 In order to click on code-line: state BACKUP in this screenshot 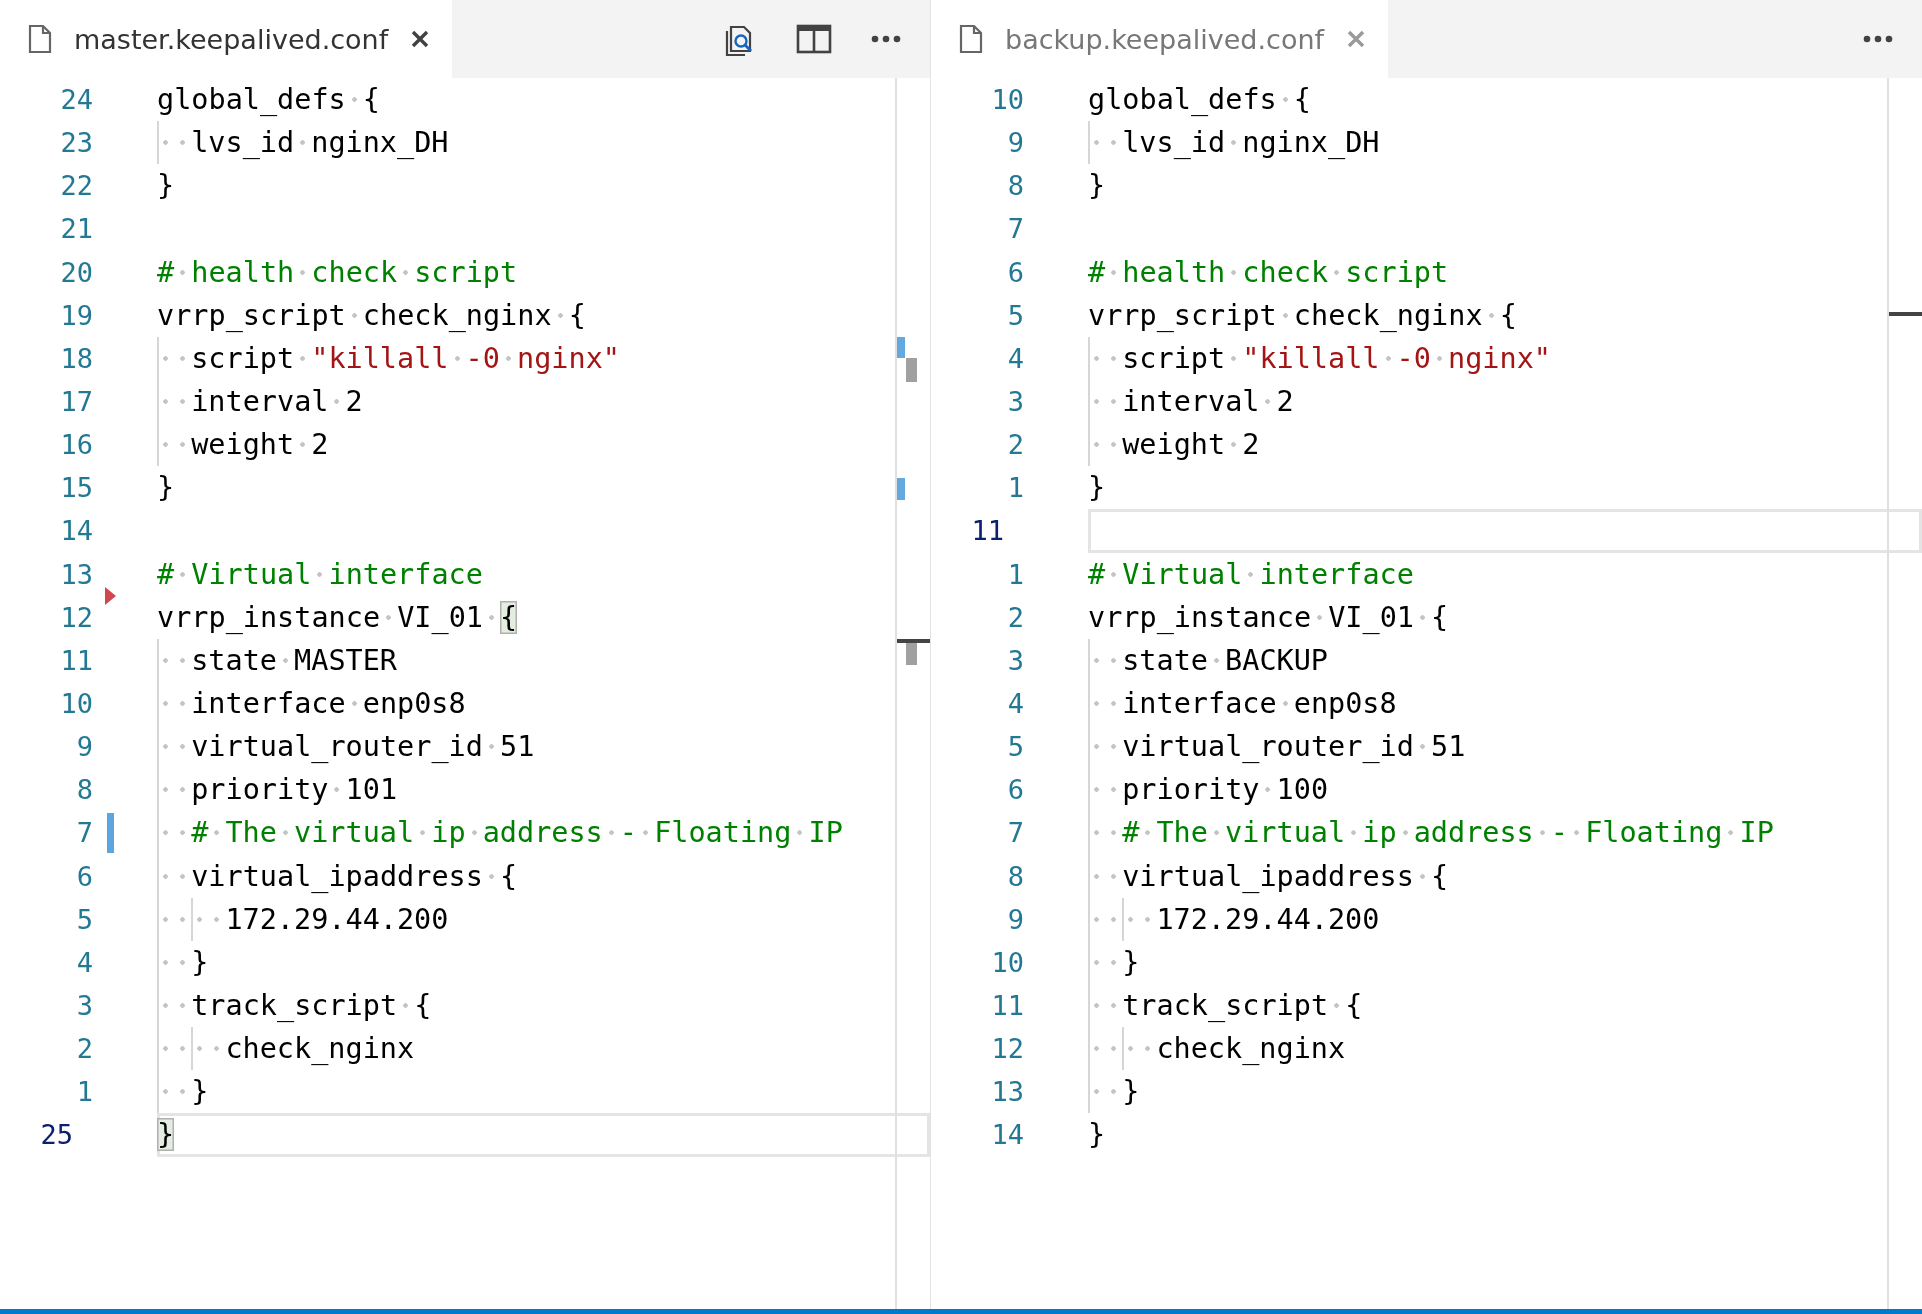, I will do `click(1505, 660)`.